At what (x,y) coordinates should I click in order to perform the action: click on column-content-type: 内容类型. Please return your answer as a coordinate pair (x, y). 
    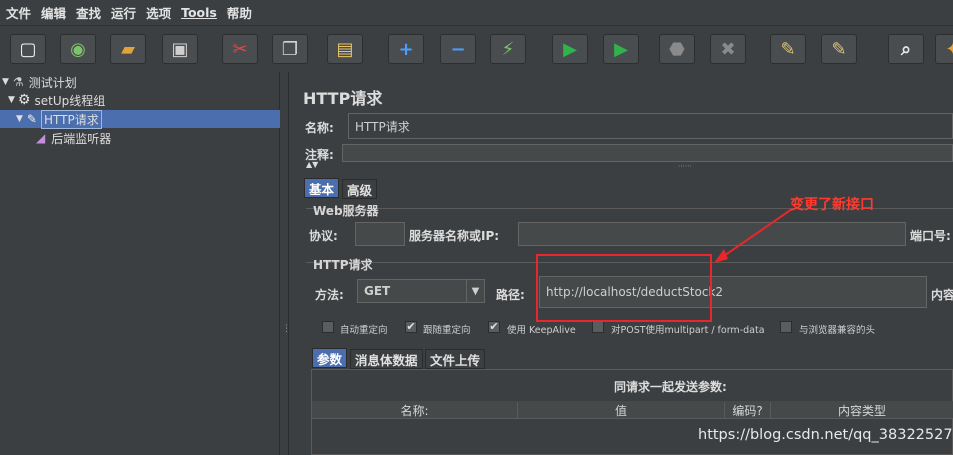
    Looking at the image, I should click on (862, 410).